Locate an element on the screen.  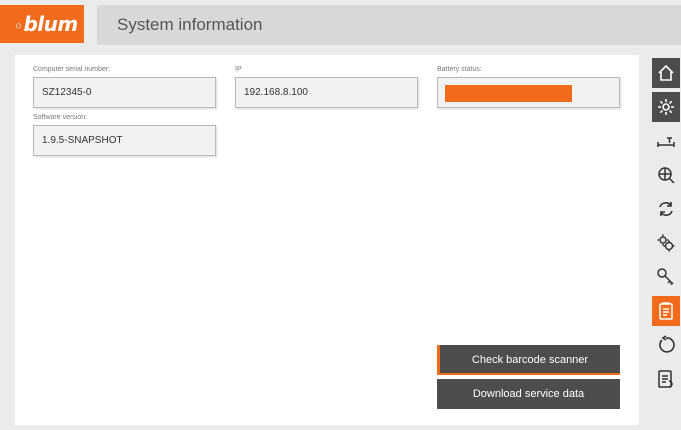
sync-icon is located at coordinates (666, 209).